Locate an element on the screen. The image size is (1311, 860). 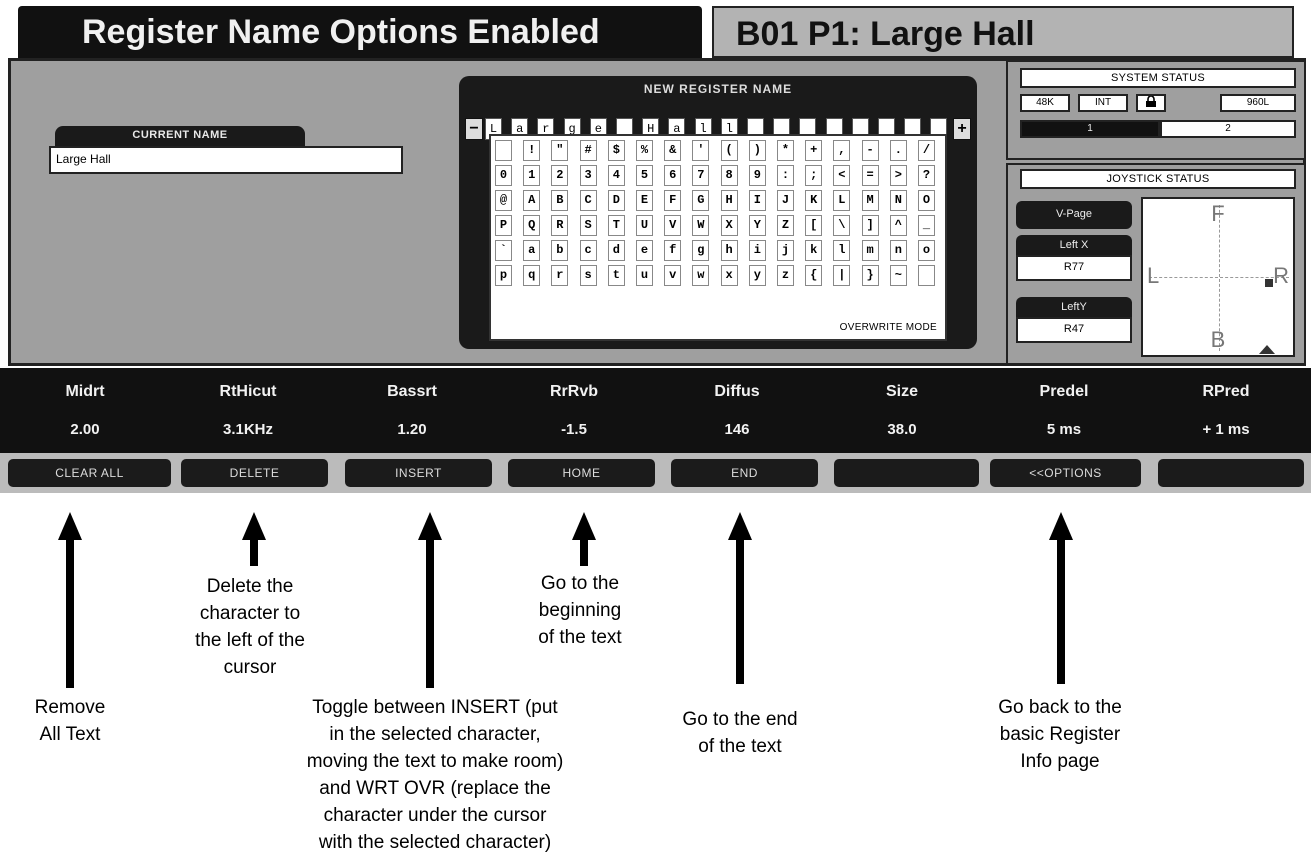
character-key: R is located at coordinates (560, 225).